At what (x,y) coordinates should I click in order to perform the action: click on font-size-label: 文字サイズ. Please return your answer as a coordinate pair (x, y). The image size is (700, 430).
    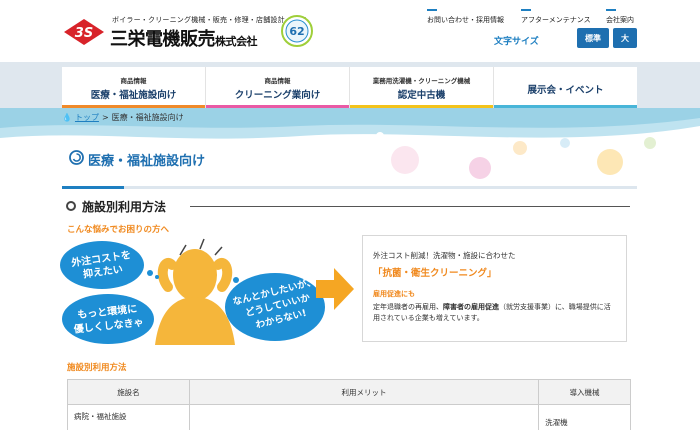
    Looking at the image, I should click on (516, 42).